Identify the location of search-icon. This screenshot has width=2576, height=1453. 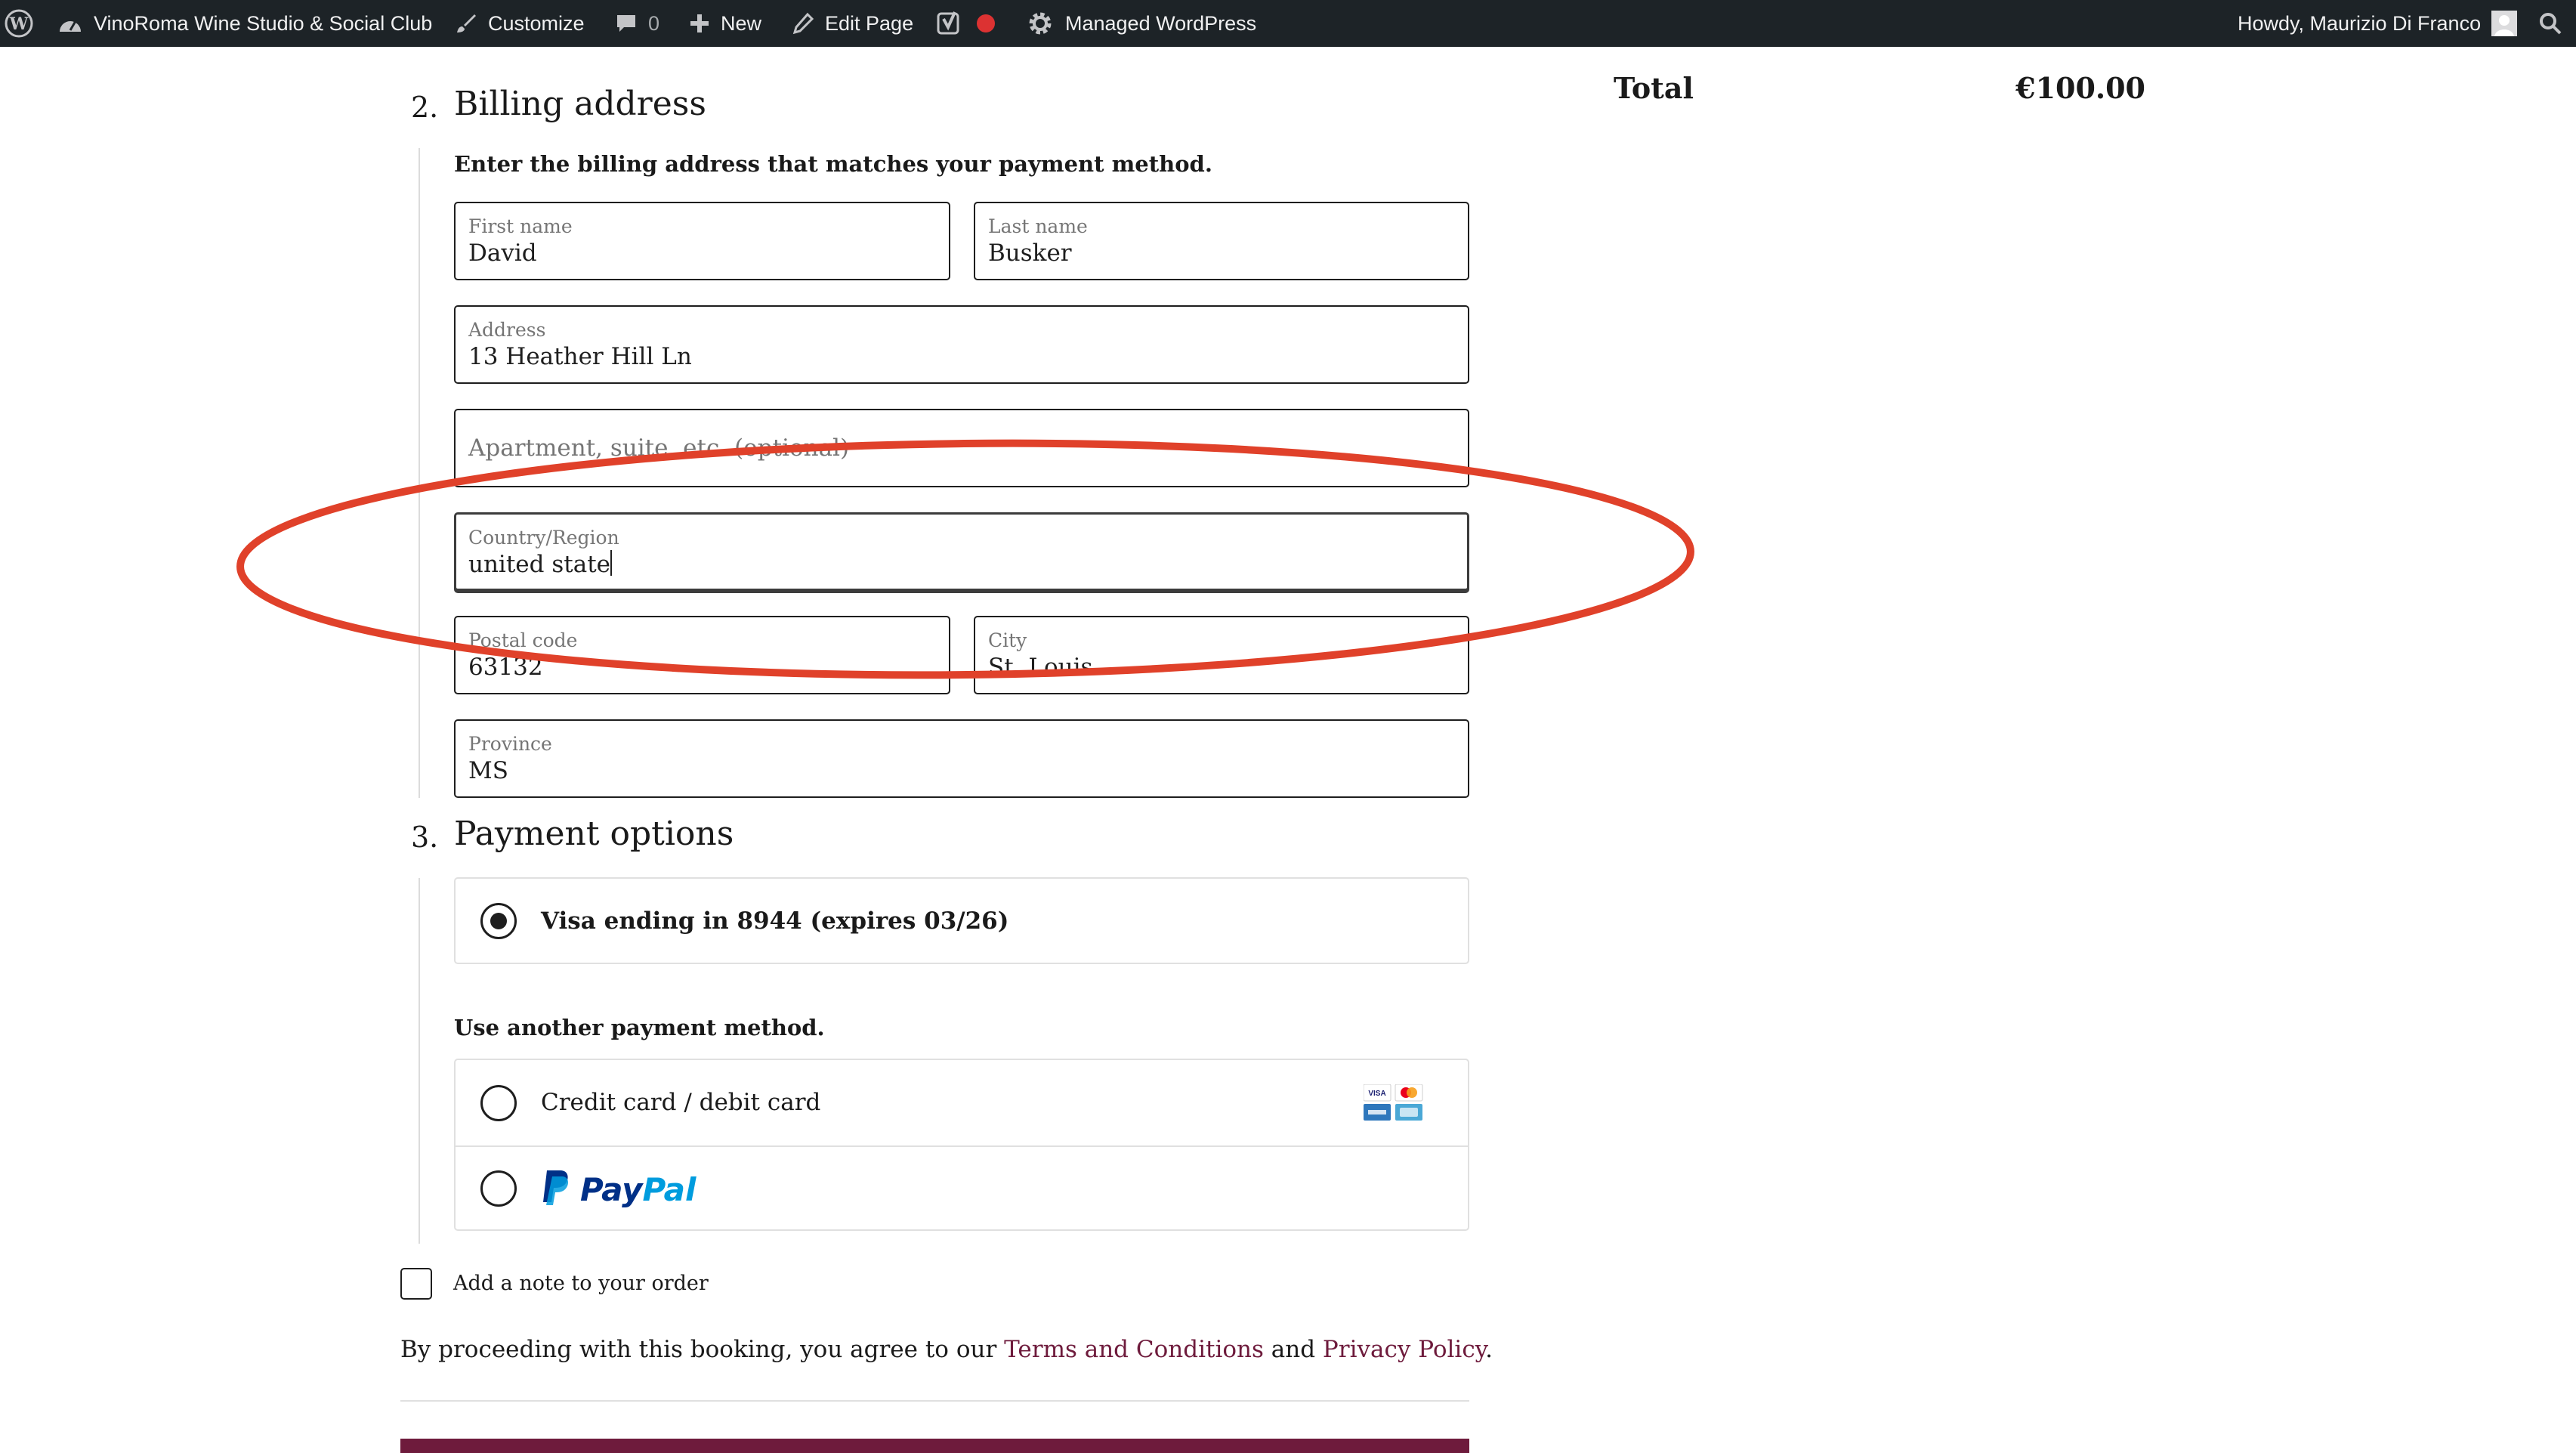
(2550, 23).